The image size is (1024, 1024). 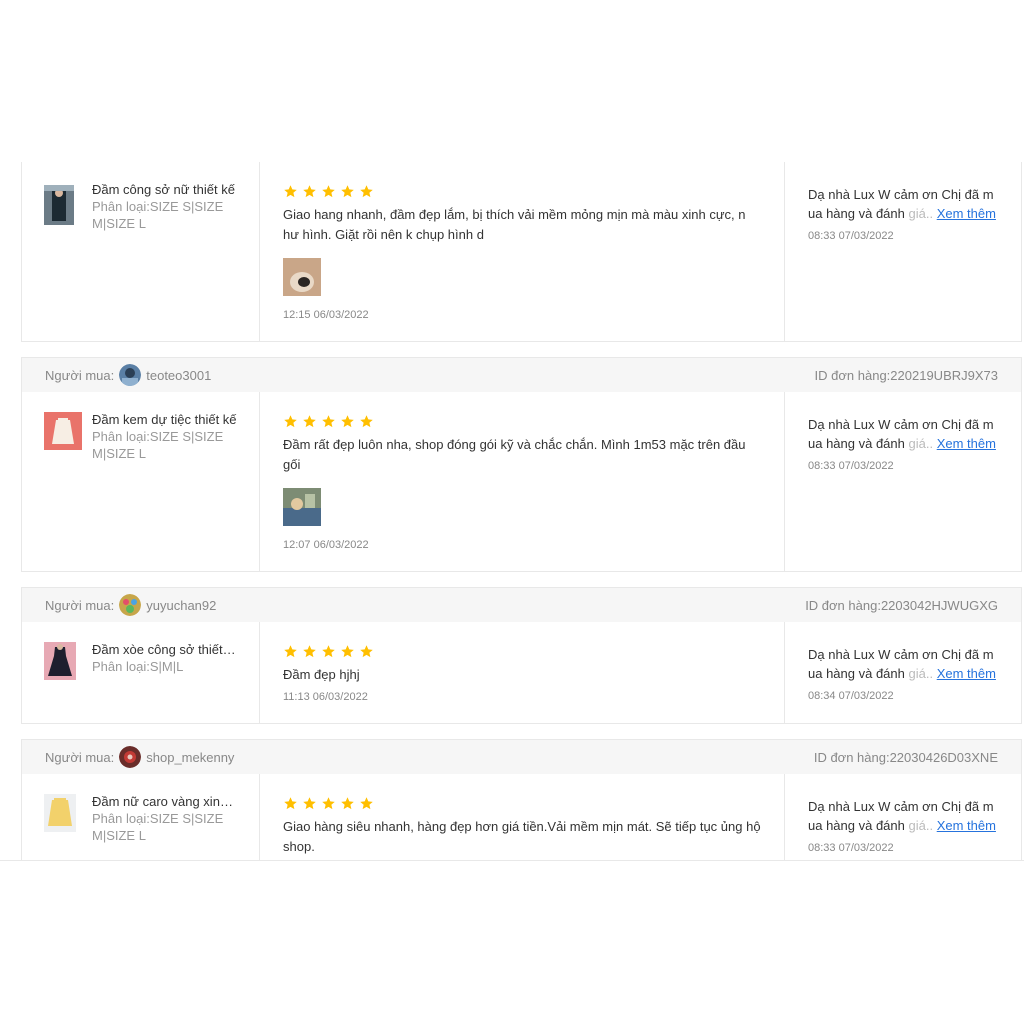 I want to click on buyer-name: yuyuchan92, so click(x=181, y=605).